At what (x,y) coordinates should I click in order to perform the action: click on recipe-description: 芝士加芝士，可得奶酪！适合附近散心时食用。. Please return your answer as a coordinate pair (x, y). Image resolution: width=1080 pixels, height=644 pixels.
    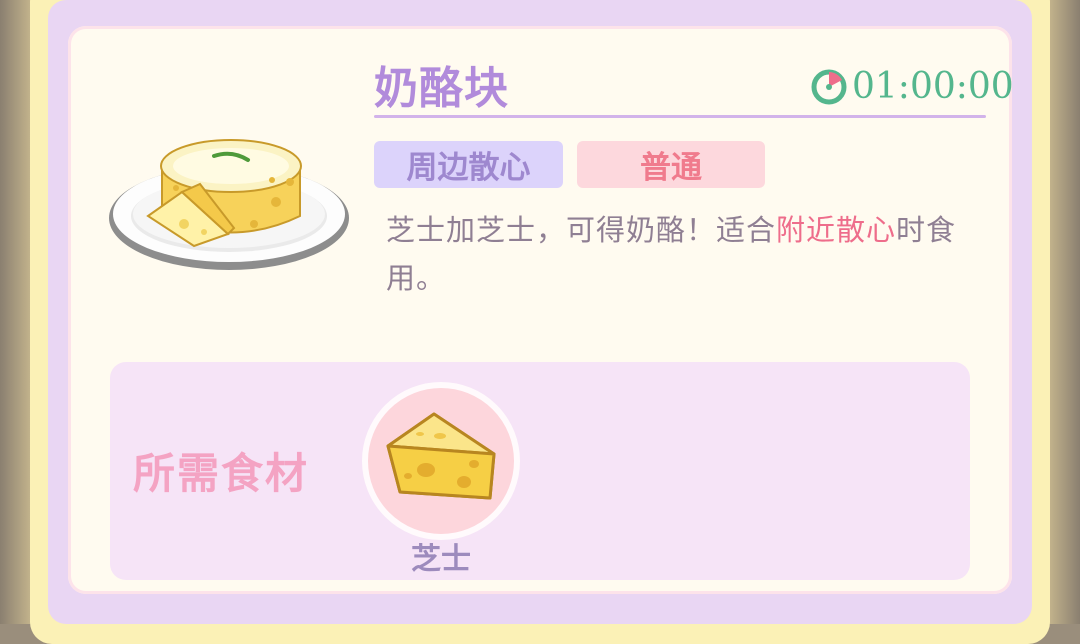
    Looking at the image, I should click on (681, 254).